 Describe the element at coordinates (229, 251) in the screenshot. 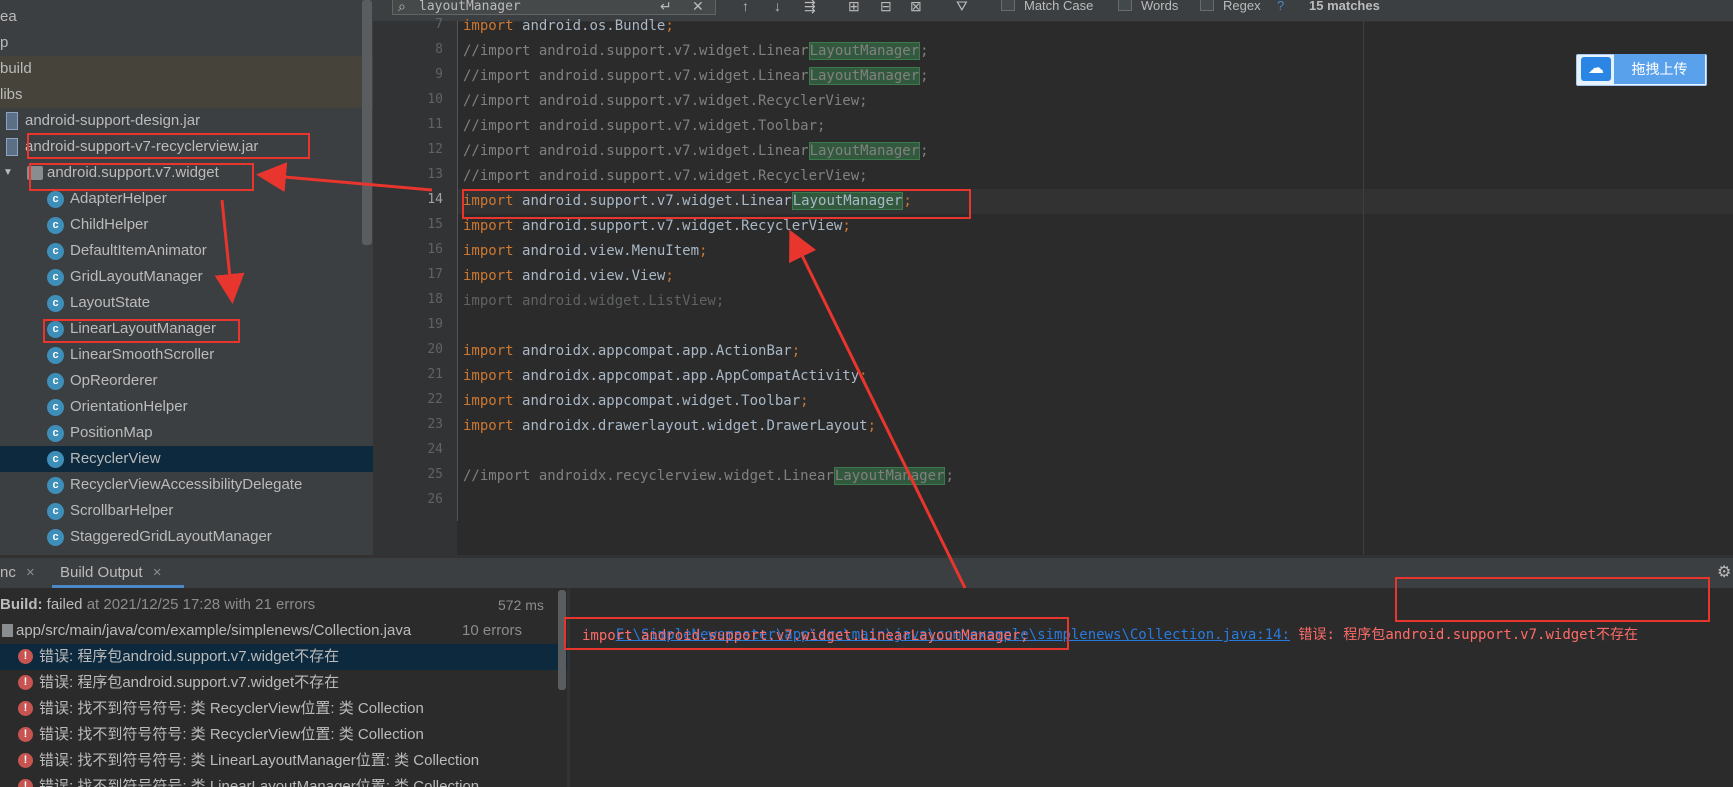

I see `arrow-to-linearlayoutmanager` at that location.